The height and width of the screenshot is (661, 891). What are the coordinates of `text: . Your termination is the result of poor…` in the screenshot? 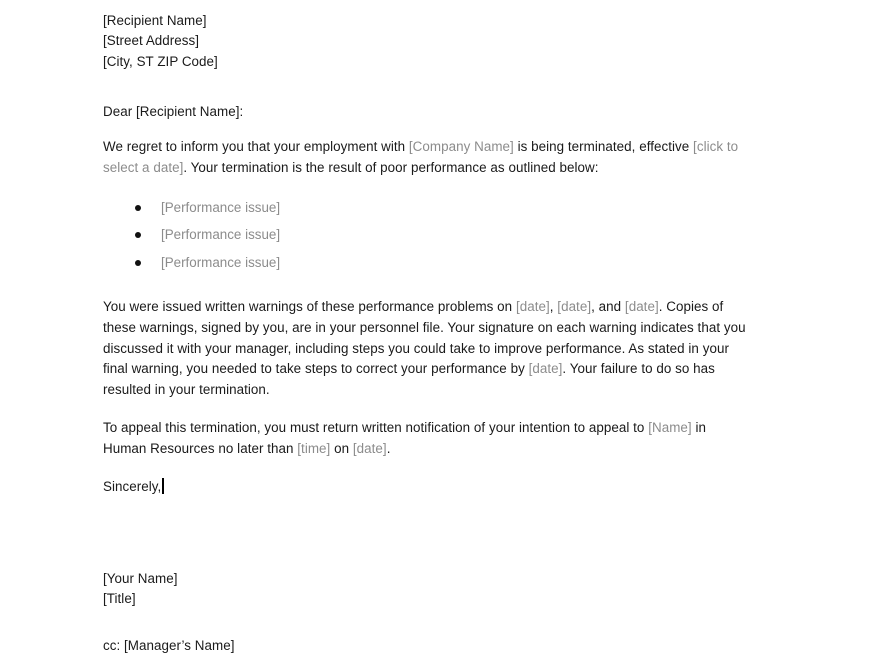 It's located at (391, 167).